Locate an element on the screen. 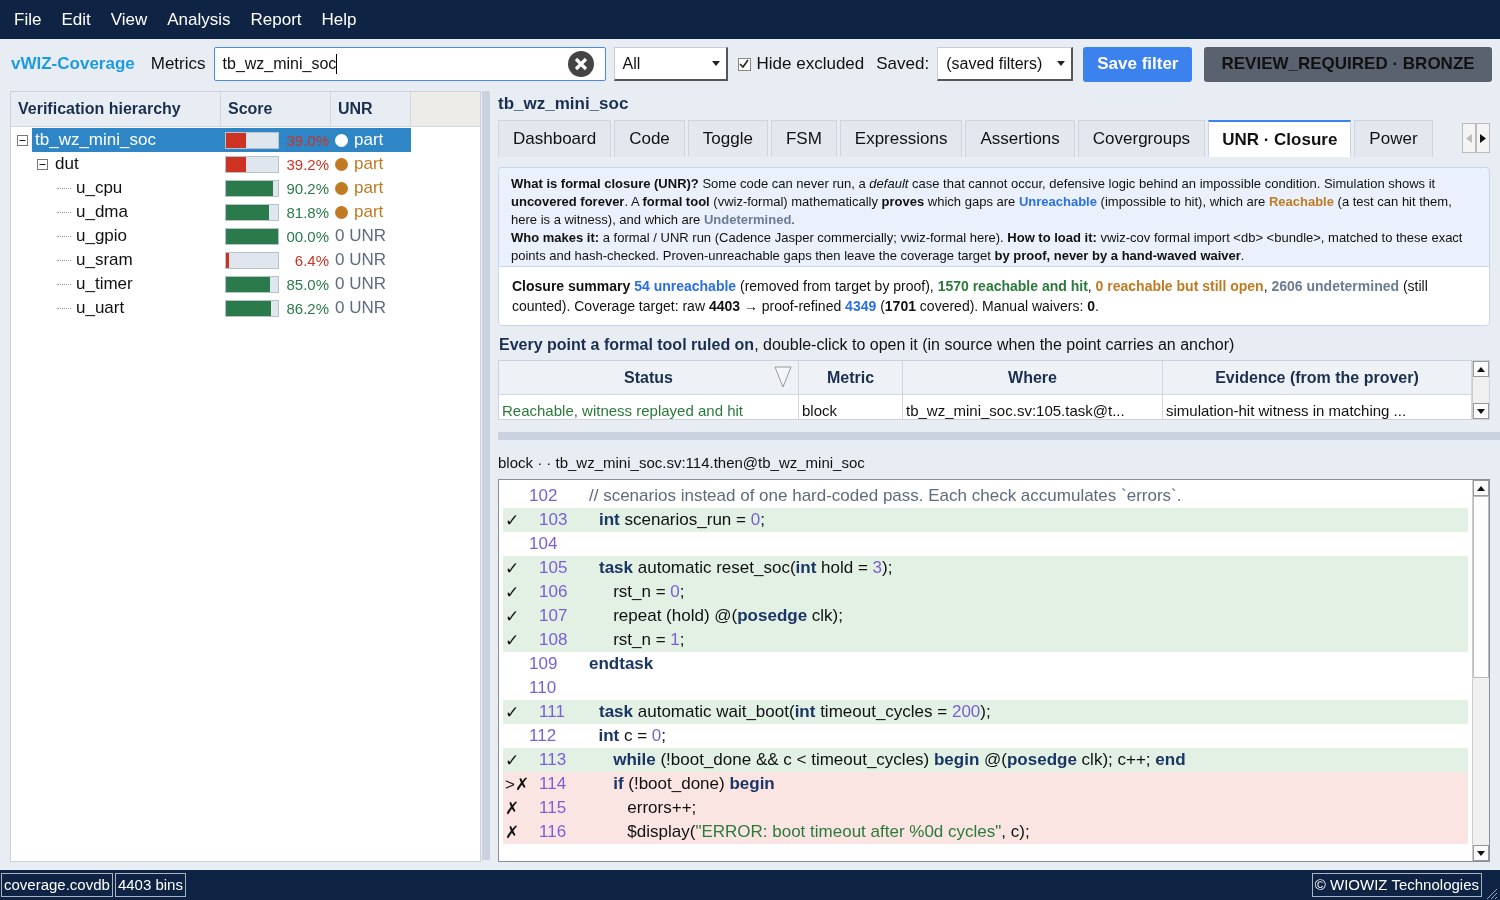  copyright-text: © WIOWIZ Technologies is located at coordinates (1396, 885).